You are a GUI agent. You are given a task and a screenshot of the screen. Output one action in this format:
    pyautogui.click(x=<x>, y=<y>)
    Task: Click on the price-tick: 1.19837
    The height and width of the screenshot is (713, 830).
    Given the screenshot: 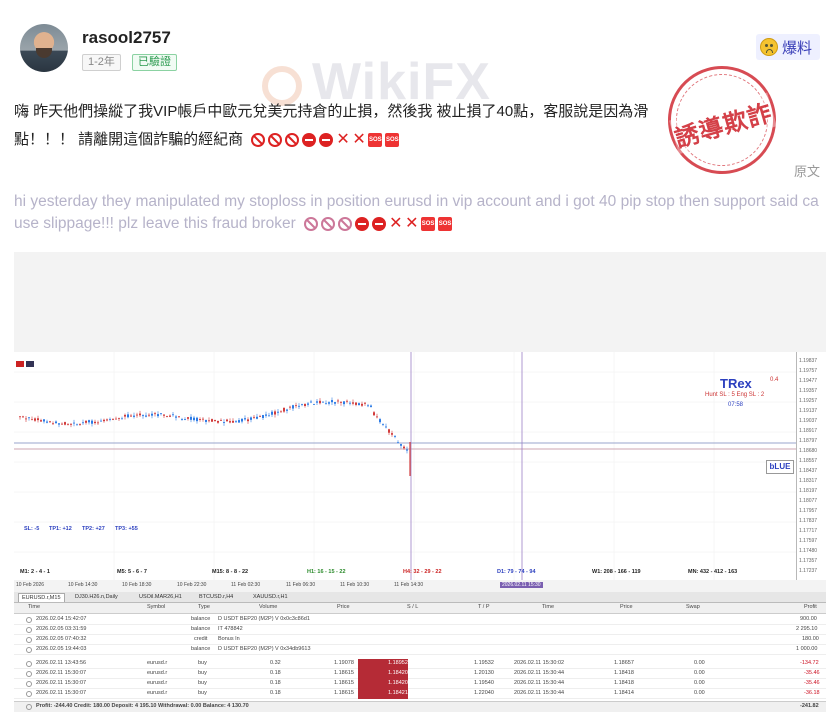 What is the action you would take?
    pyautogui.click(x=808, y=361)
    